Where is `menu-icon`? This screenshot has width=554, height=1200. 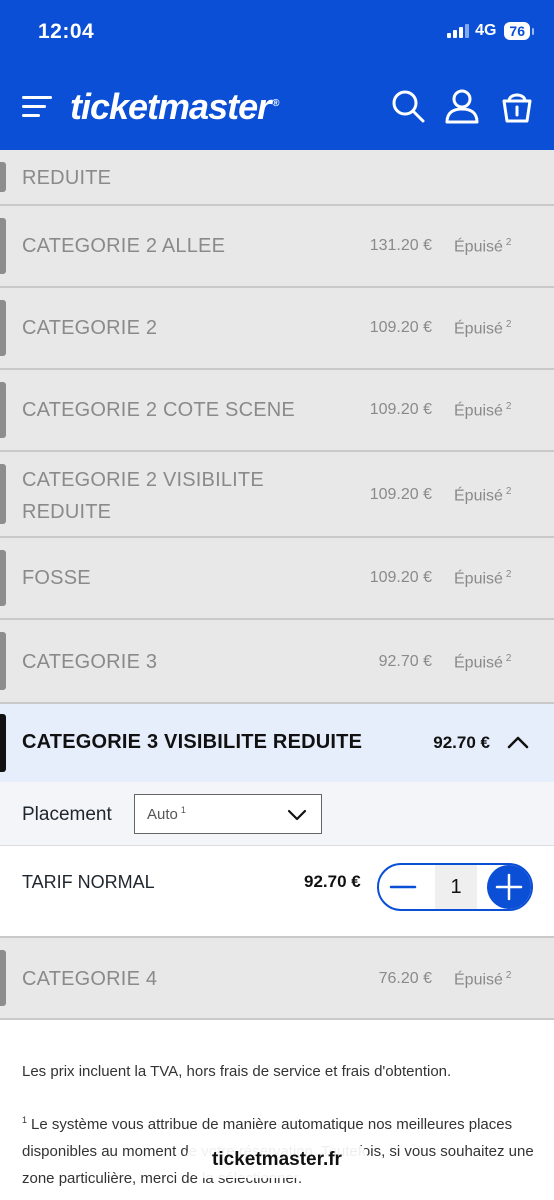 menu-icon is located at coordinates (37, 107).